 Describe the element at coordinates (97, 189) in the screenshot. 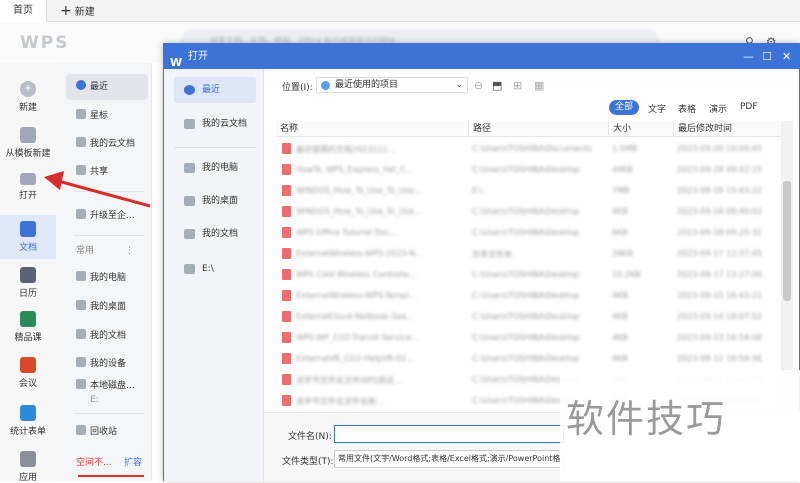

I see `red-arrow` at that location.